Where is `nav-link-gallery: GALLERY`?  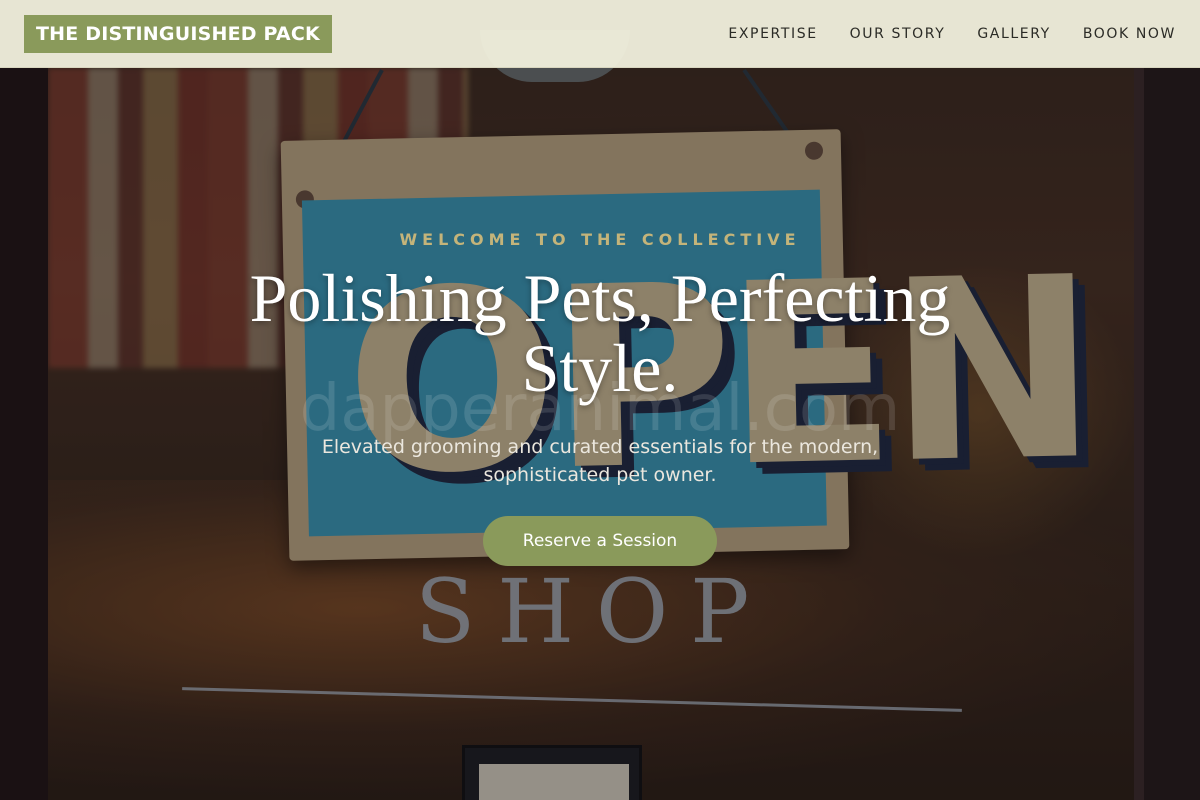
nav-link-gallery: GALLERY is located at coordinates (1013, 34).